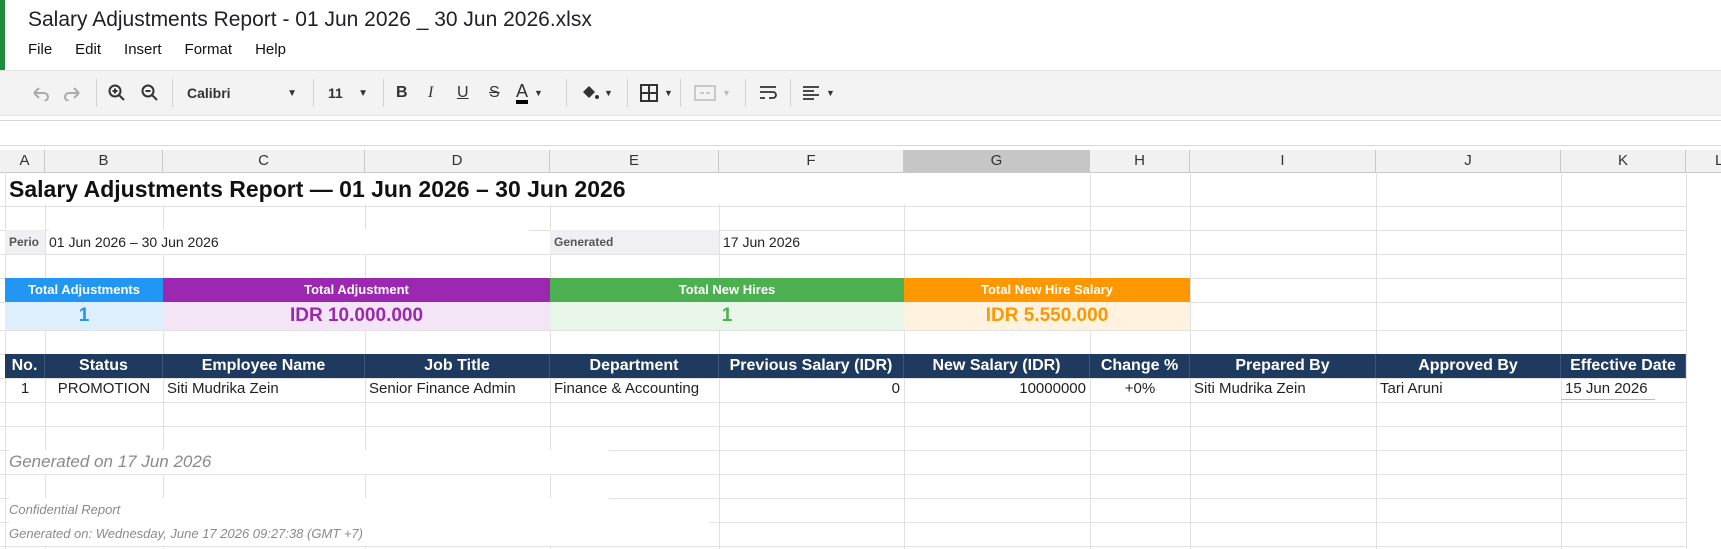 This screenshot has height=549, width=1721. What do you see at coordinates (289, 242) in the screenshot?
I see `period-value: 01 Jun 2026 – 30 Jun 2026` at bounding box center [289, 242].